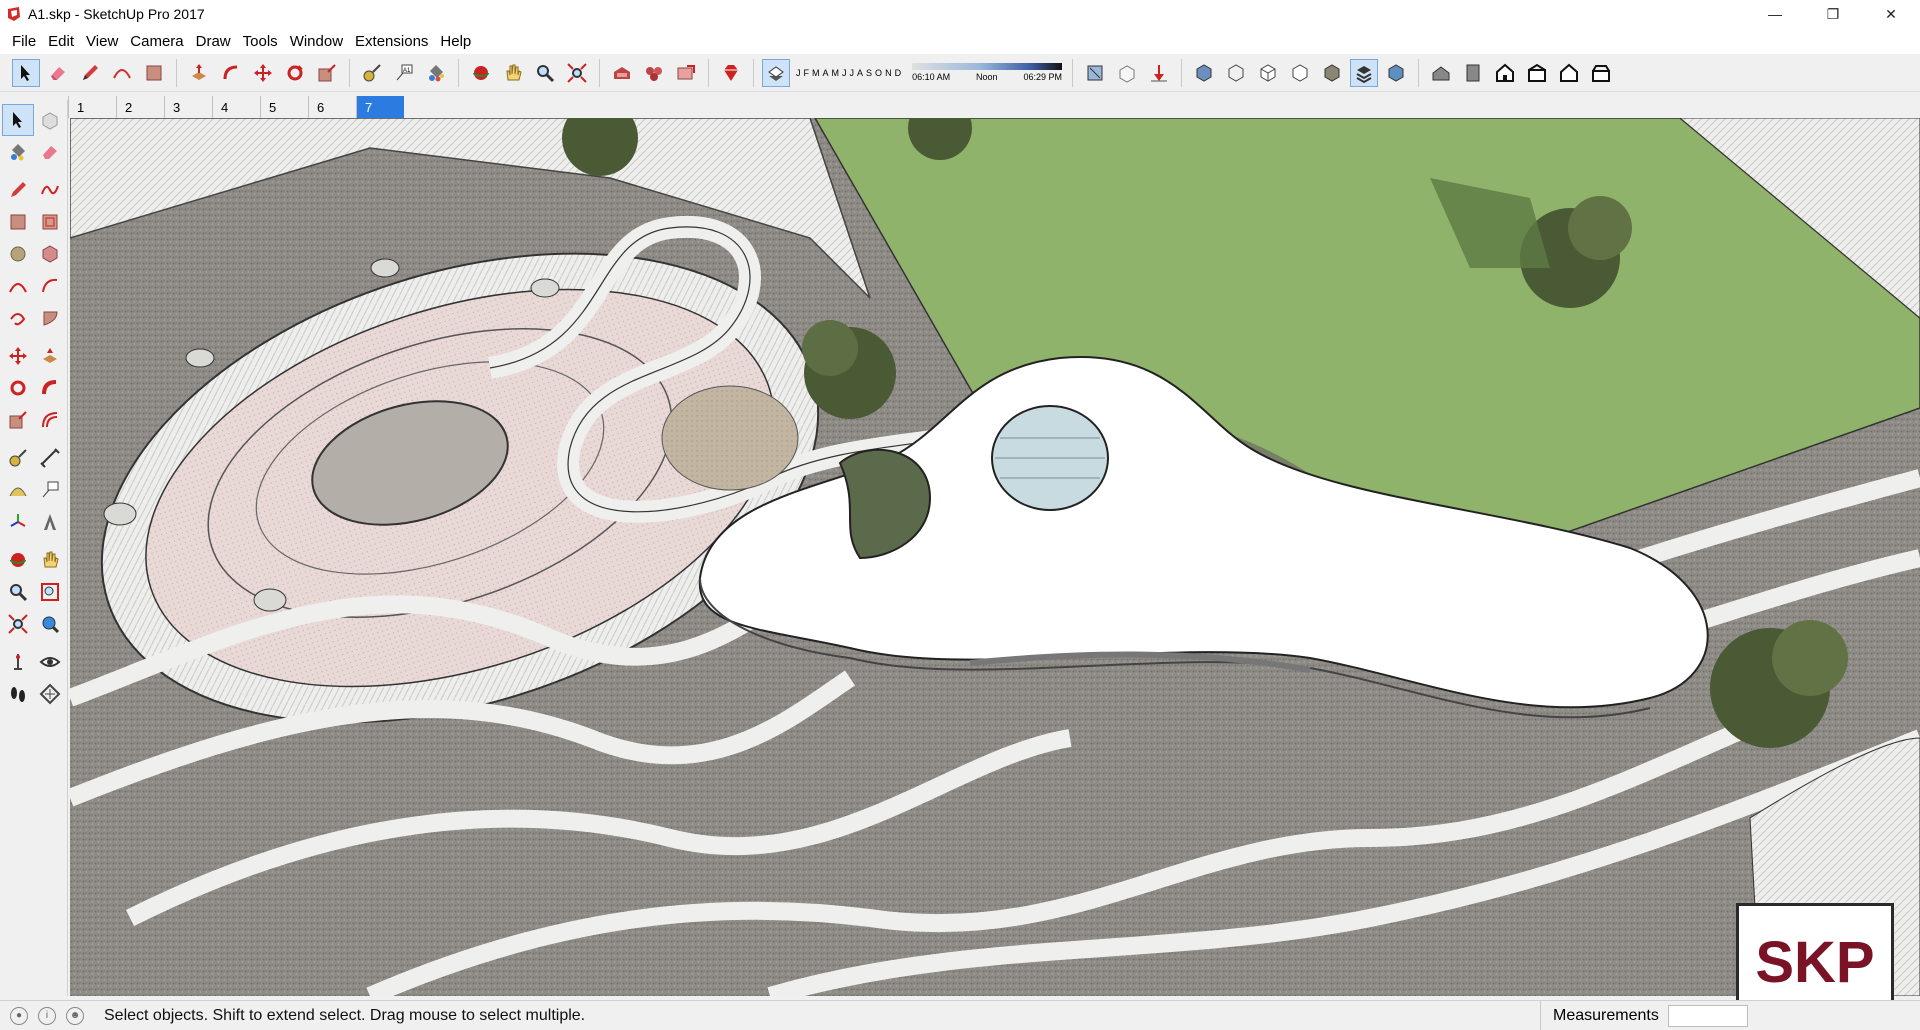 The height and width of the screenshot is (1030, 1920). What do you see at coordinates (18, 286) in the screenshot?
I see `palette-arc-button` at bounding box center [18, 286].